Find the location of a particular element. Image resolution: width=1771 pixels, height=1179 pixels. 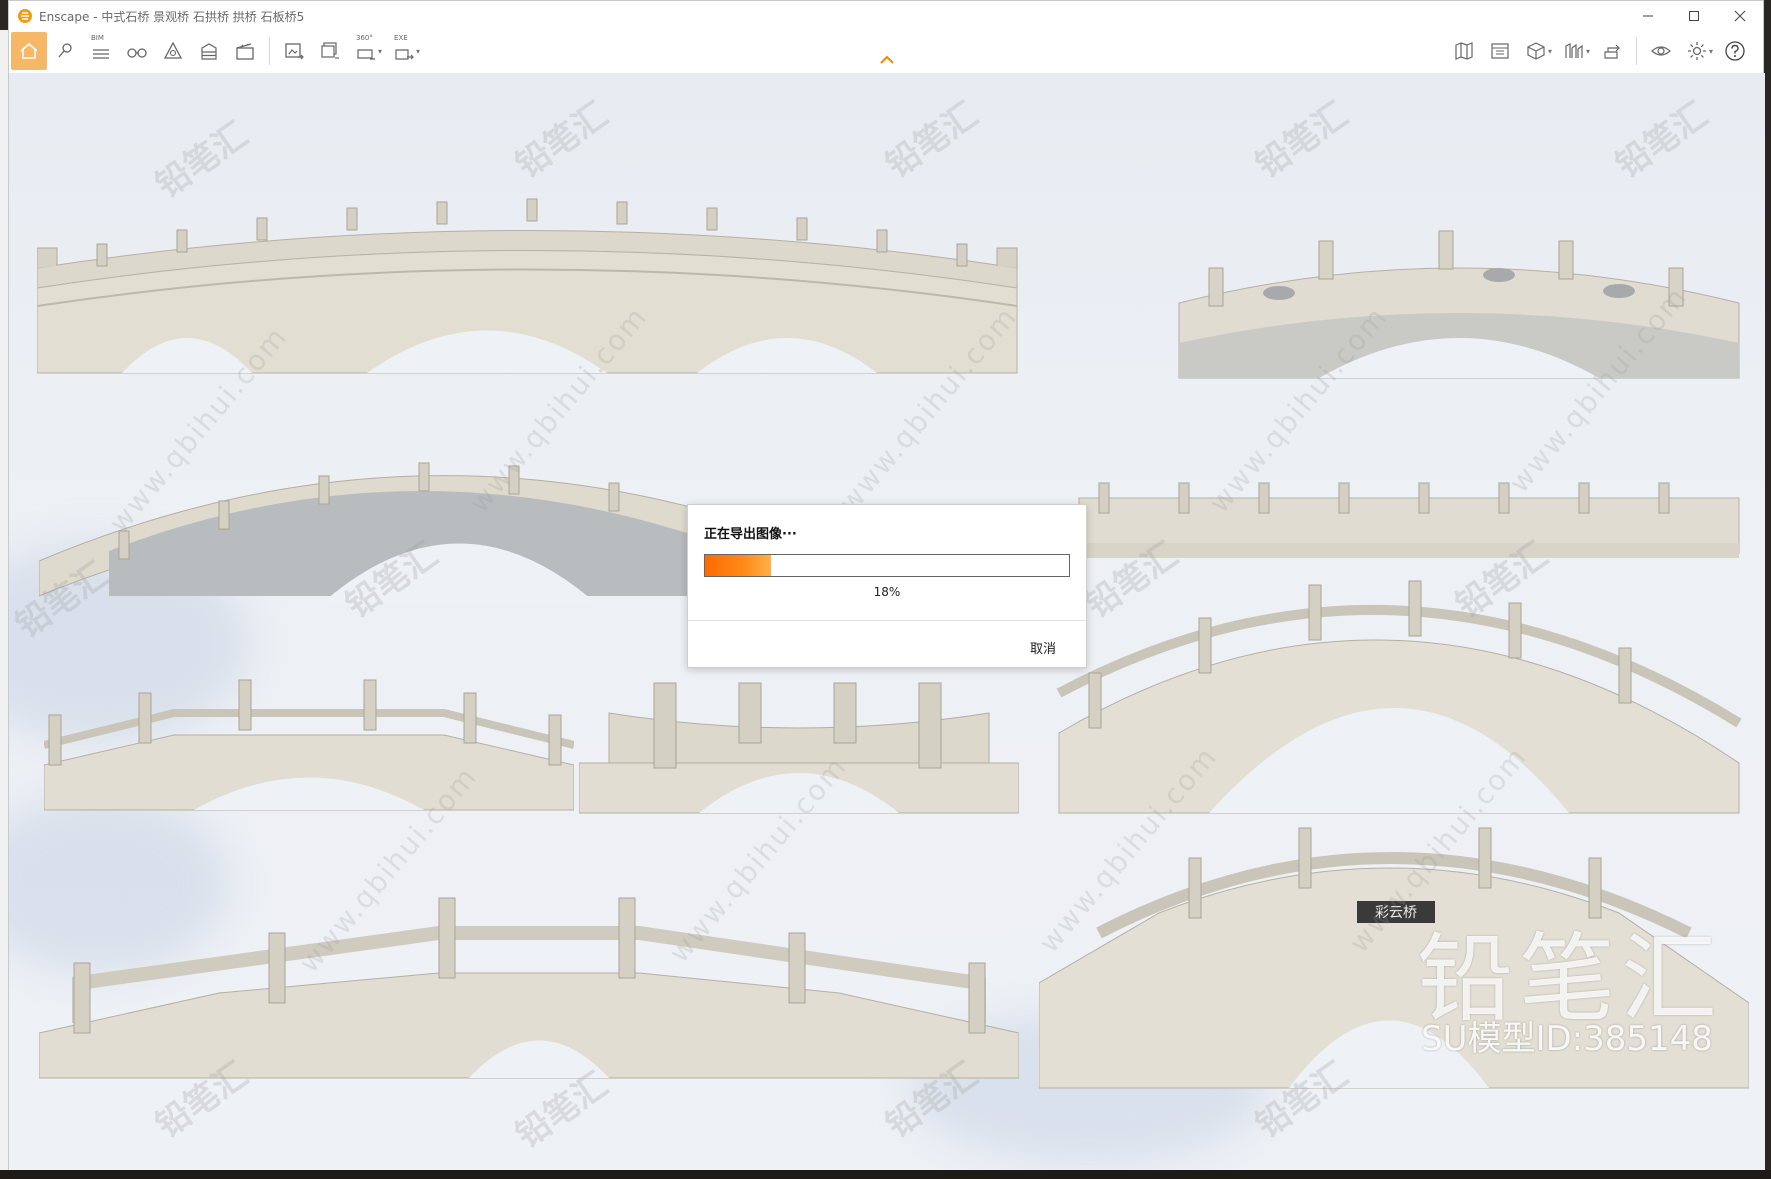

minimize-icon is located at coordinates (1648, 16).